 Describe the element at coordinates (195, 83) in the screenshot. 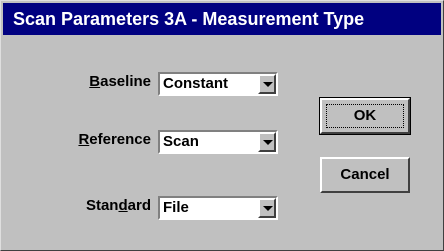

I see `baseline-value: Constant` at that location.